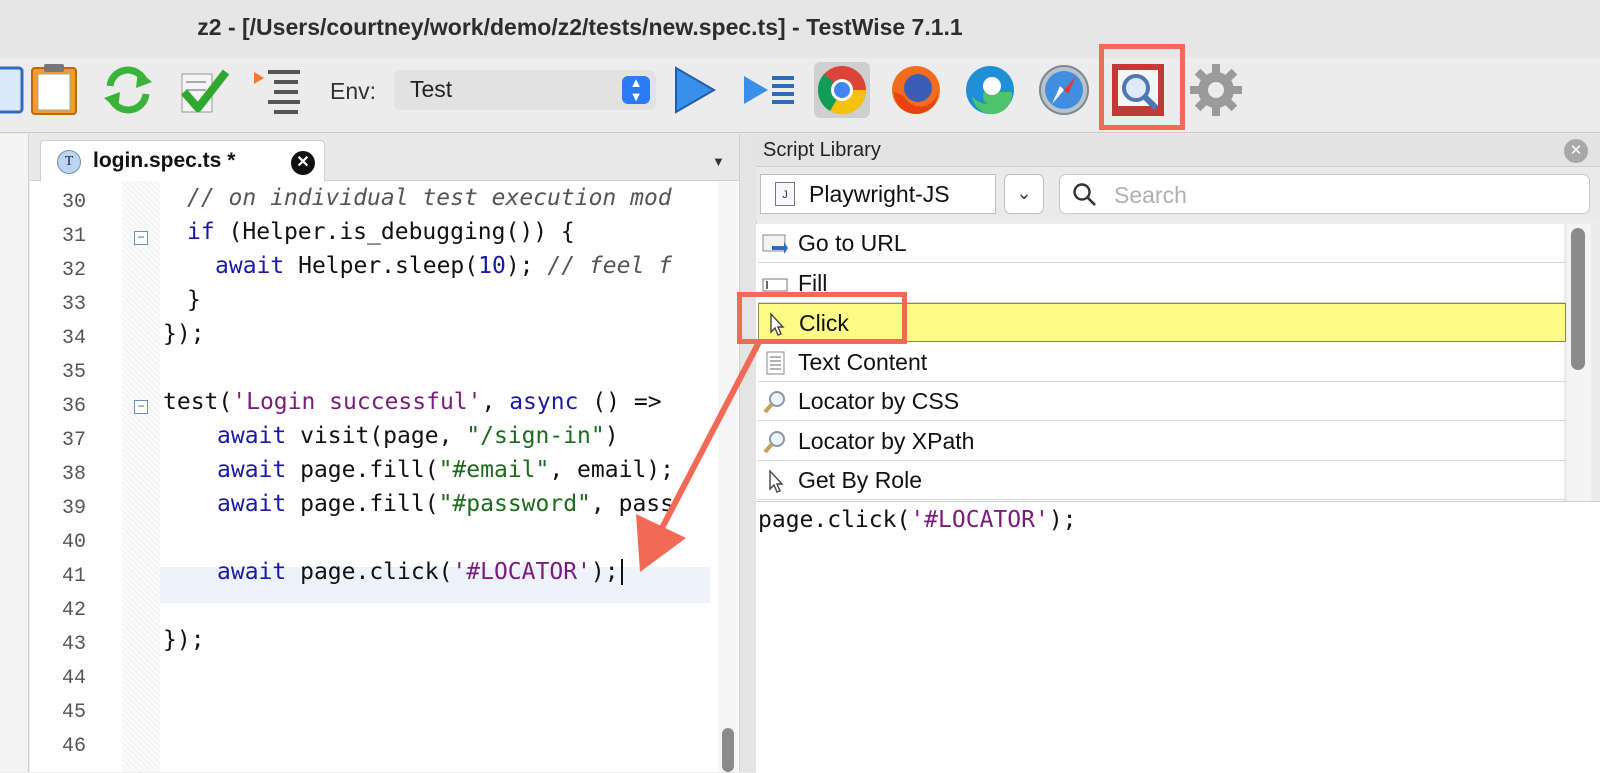 The height and width of the screenshot is (773, 1600). Describe the element at coordinates (1162, 401) in the screenshot. I see `snippet-item: Locator by CSS` at that location.